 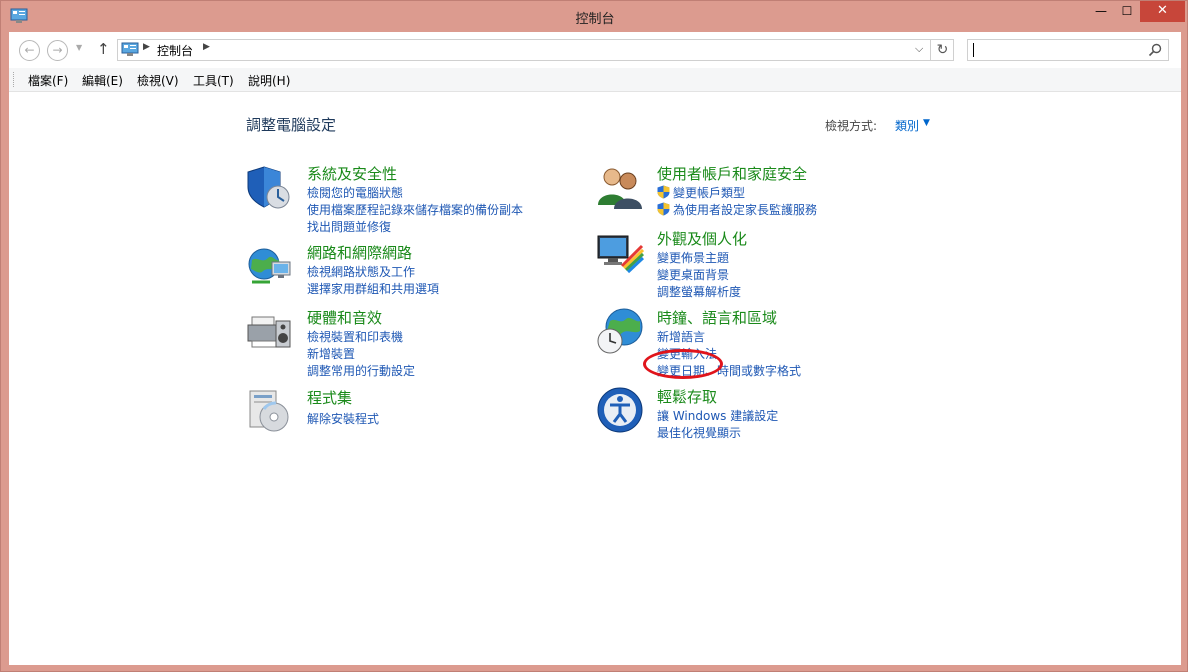 What do you see at coordinates (344, 317) in the screenshot?
I see `category-title: 硬體和音效` at bounding box center [344, 317].